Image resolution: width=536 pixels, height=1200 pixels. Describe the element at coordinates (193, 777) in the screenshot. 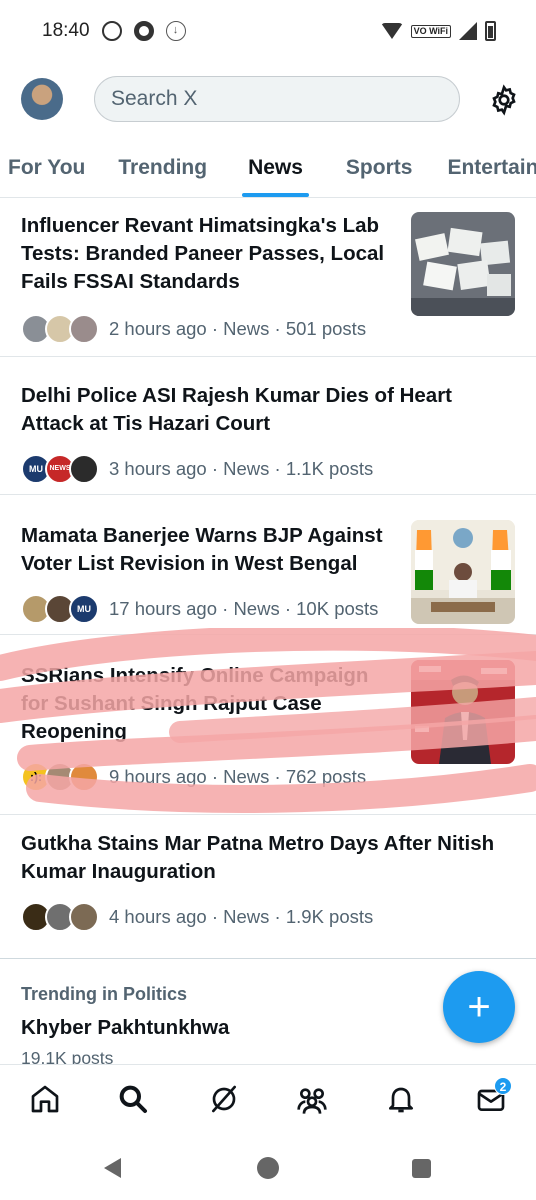

I see `news-meta: :): 9 hours ago · News · 762 posts` at that location.